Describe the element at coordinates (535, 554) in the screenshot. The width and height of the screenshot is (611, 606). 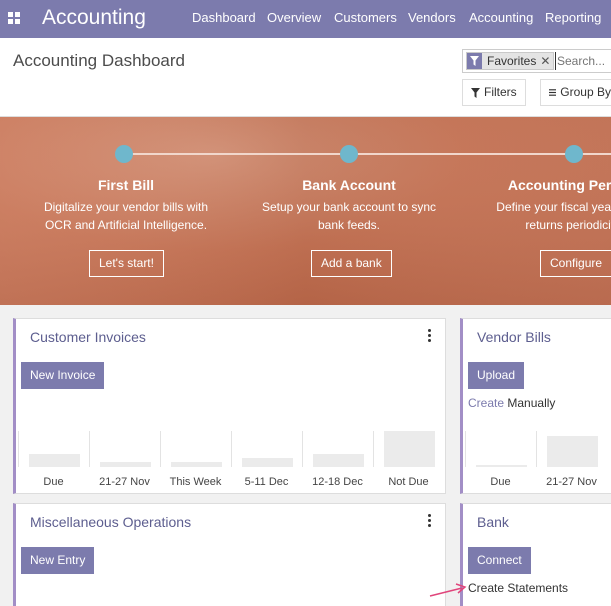
I see `card-bank: Bank Connect Create Statements` at that location.